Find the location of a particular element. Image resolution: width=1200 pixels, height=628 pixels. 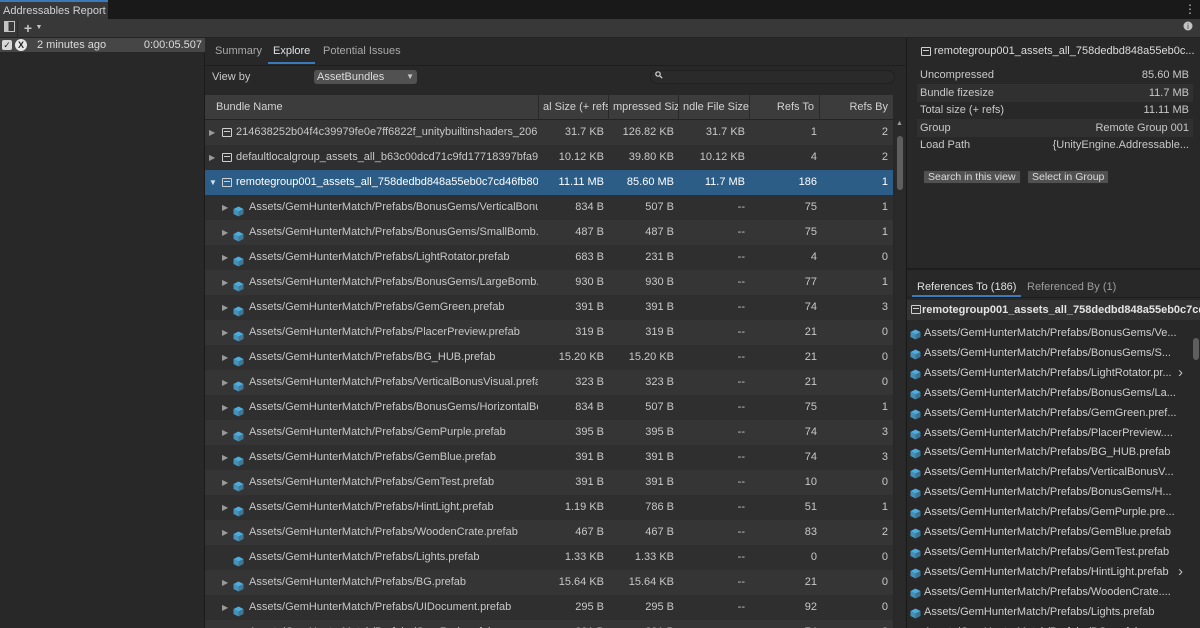

cell-refs-to: 75 is located at coordinates (810, 232).